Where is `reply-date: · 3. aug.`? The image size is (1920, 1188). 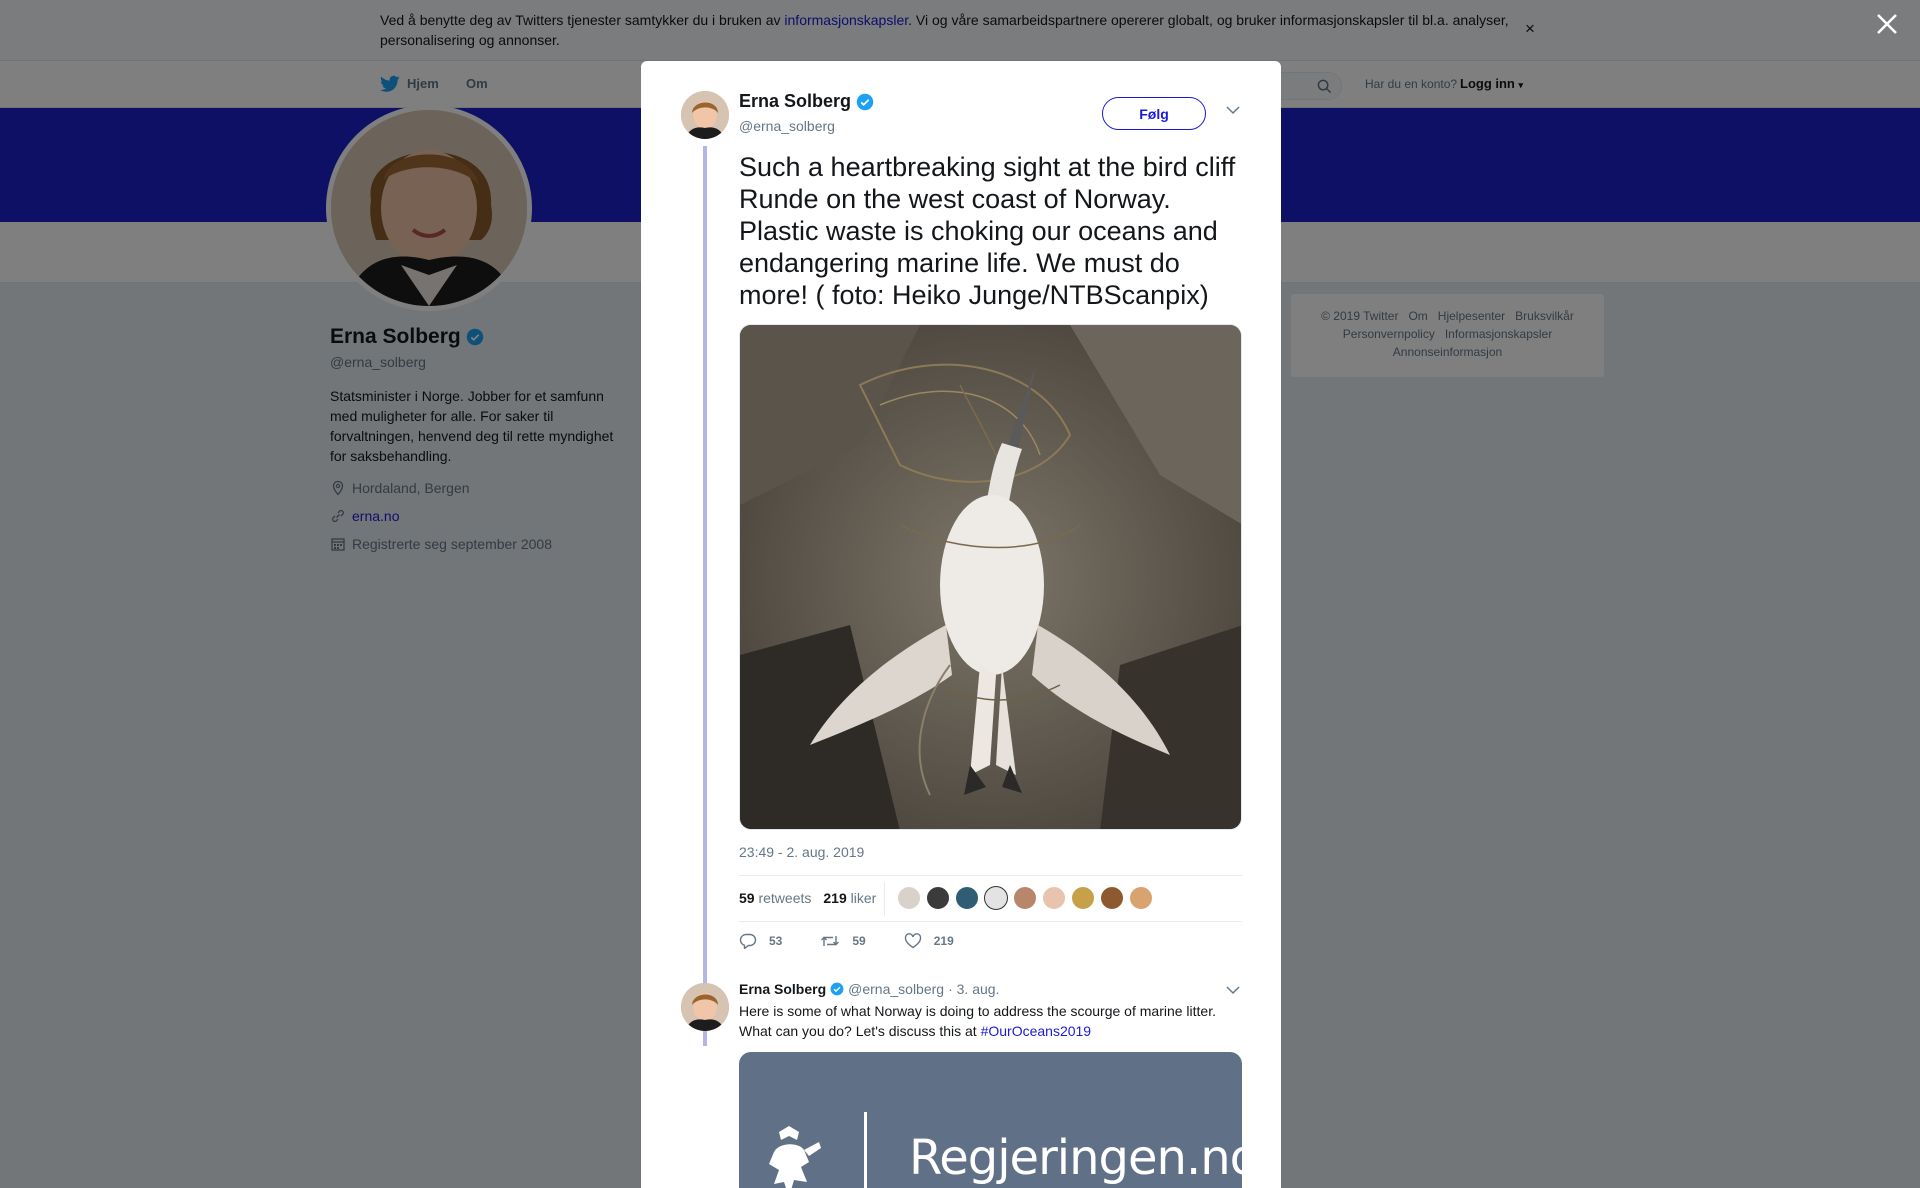
reply-date: · 3. aug. is located at coordinates (973, 989).